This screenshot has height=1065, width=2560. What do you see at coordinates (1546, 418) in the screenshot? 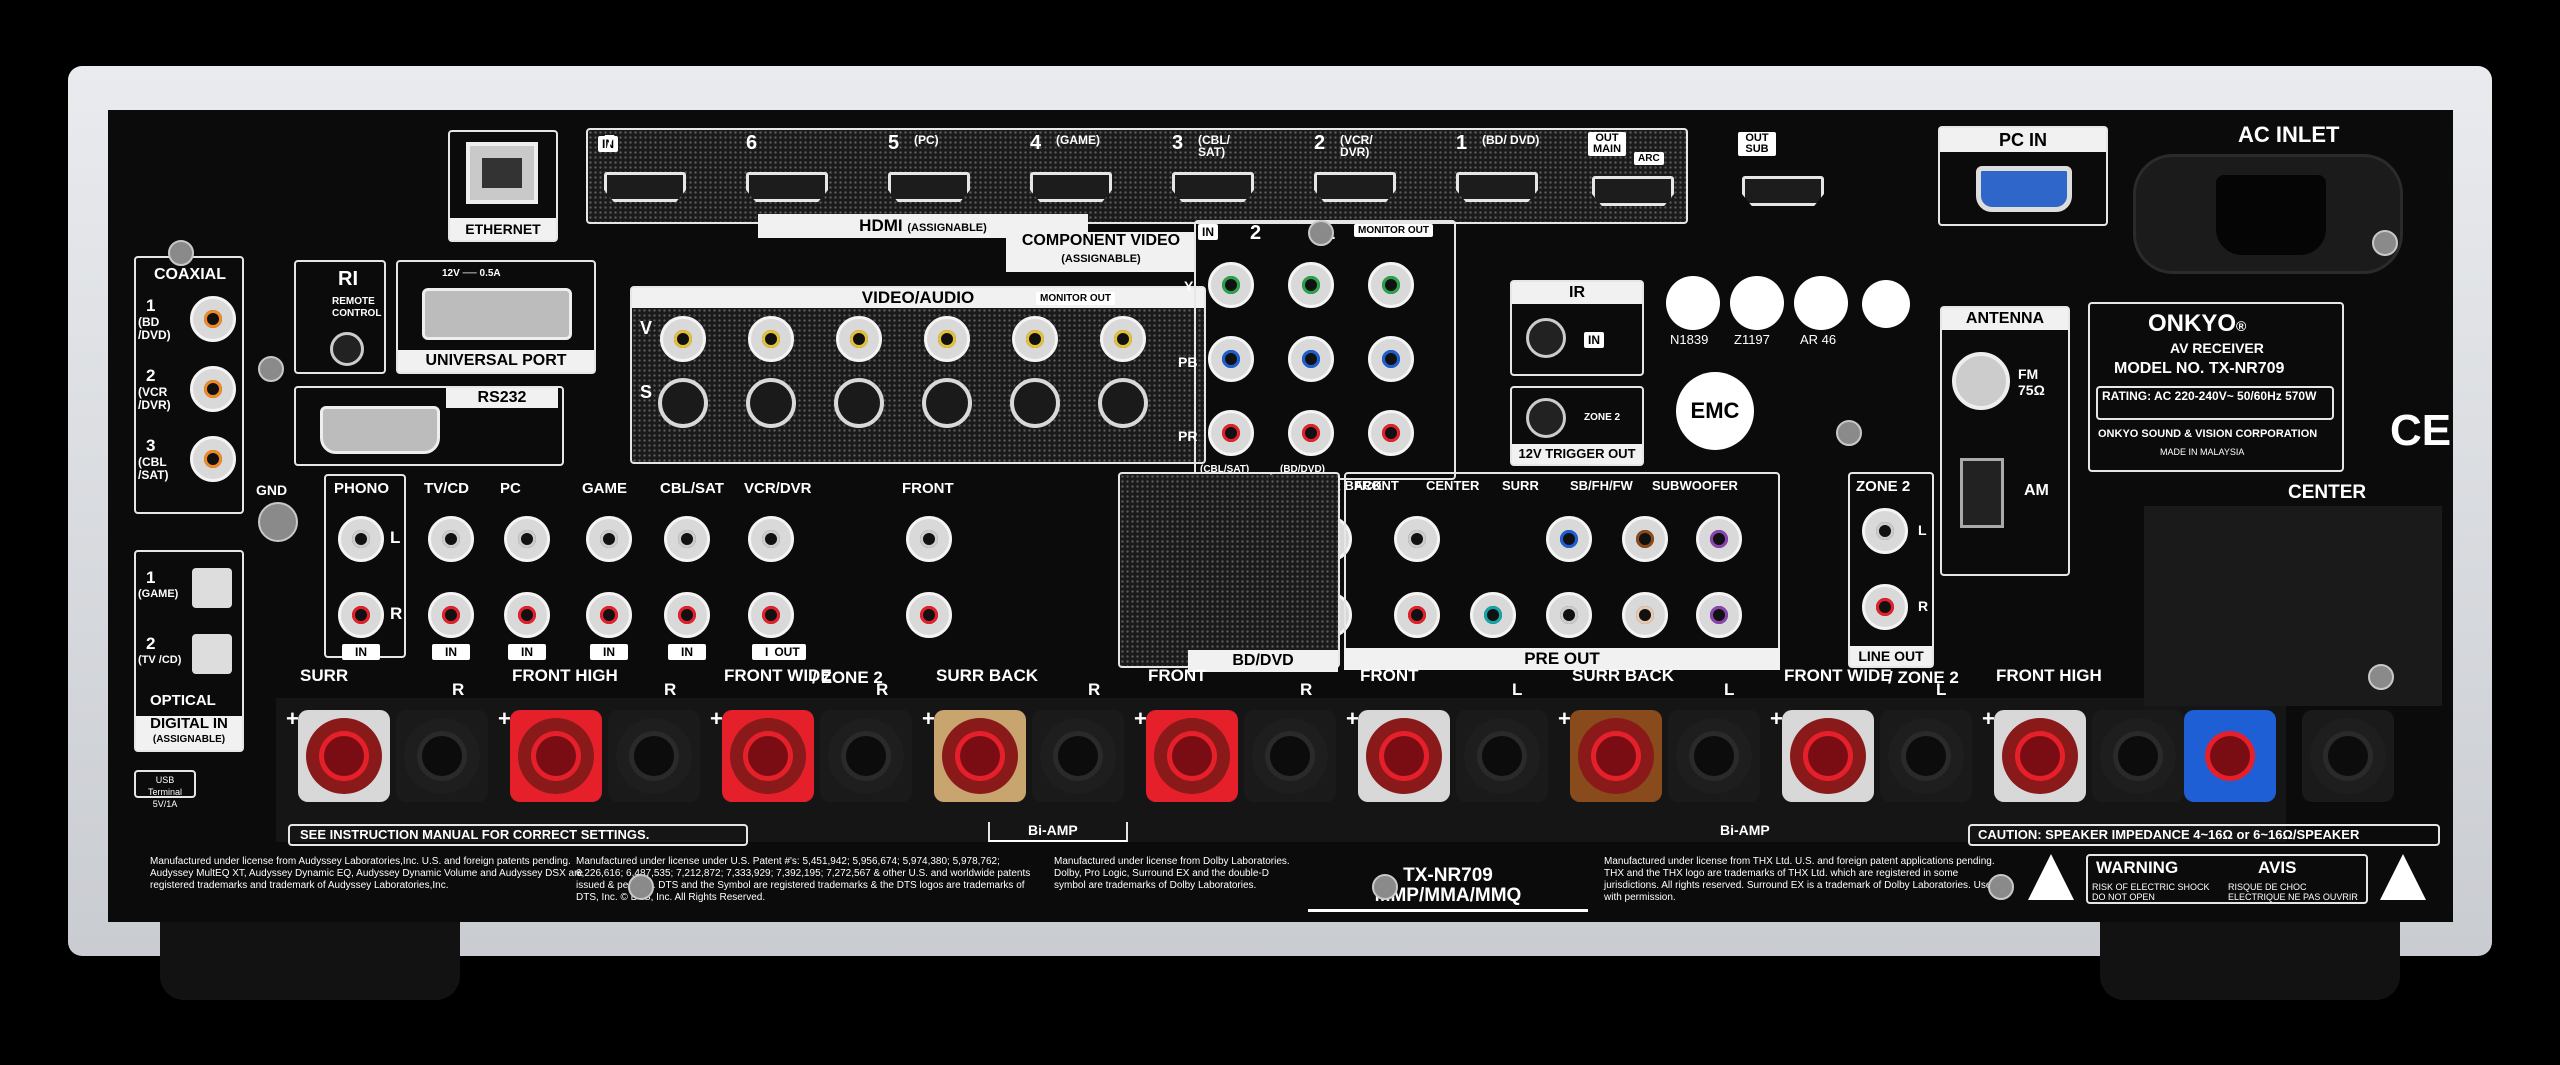
I see `trigger-jack` at bounding box center [1546, 418].